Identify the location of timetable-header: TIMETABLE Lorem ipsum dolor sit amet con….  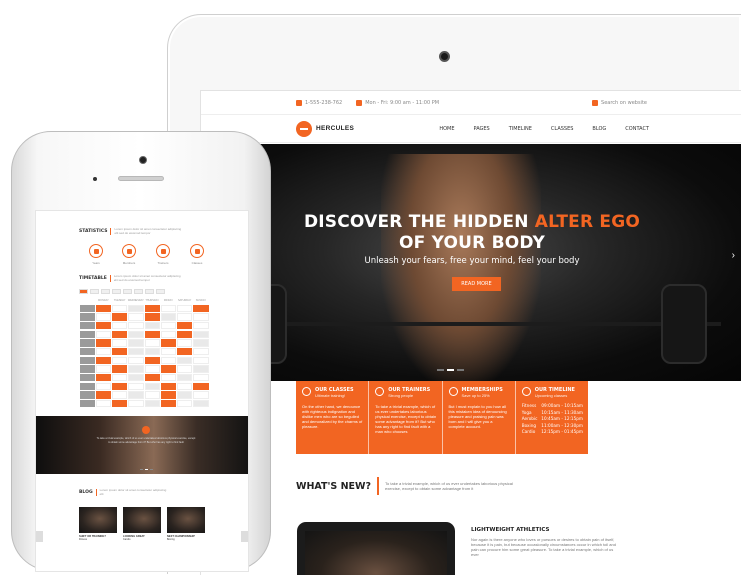
(131, 278).